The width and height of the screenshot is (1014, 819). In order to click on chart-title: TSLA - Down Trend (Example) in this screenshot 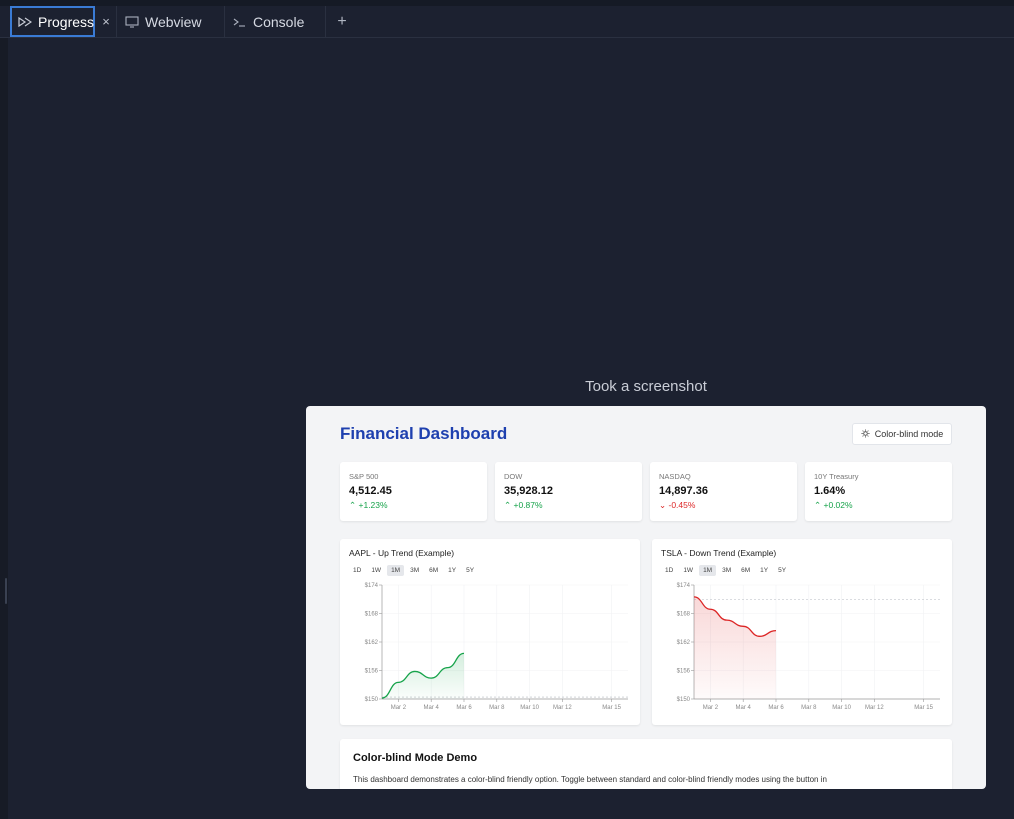, I will do `click(719, 553)`.